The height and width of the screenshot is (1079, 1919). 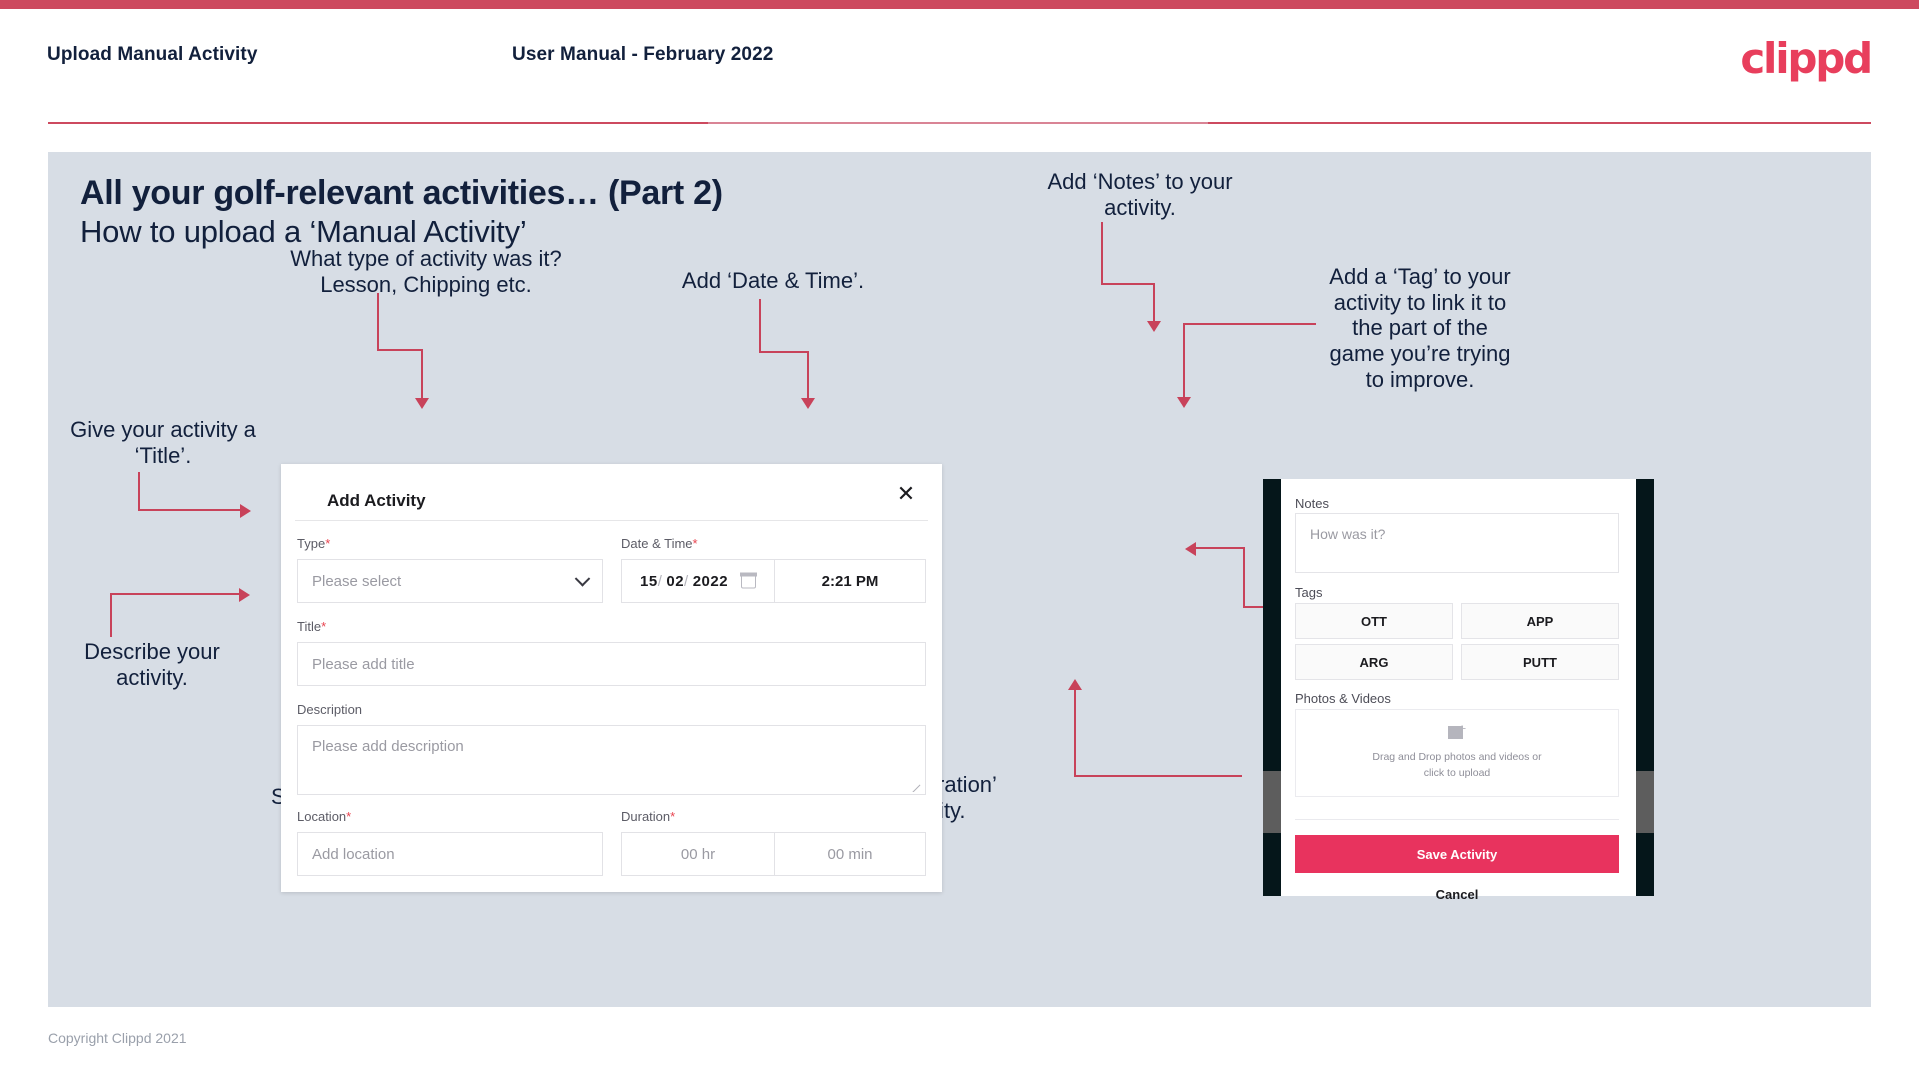 I want to click on time-input: 2:21 PM, so click(x=850, y=581).